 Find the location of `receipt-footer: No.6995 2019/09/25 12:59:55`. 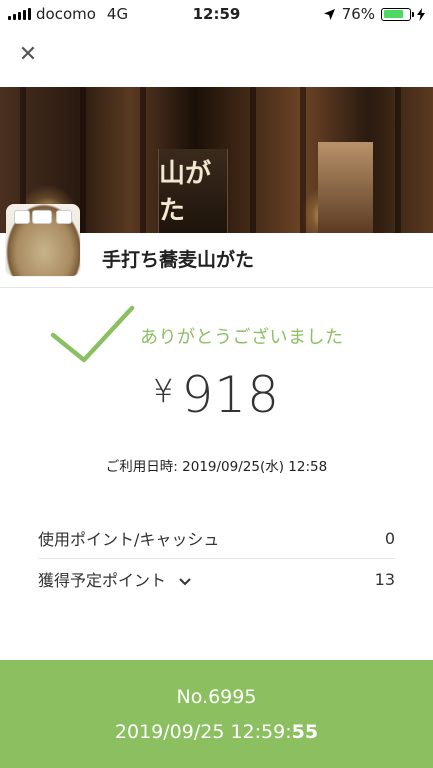

receipt-footer: No.6995 2019/09/25 12:59:55 is located at coordinates (216, 714).